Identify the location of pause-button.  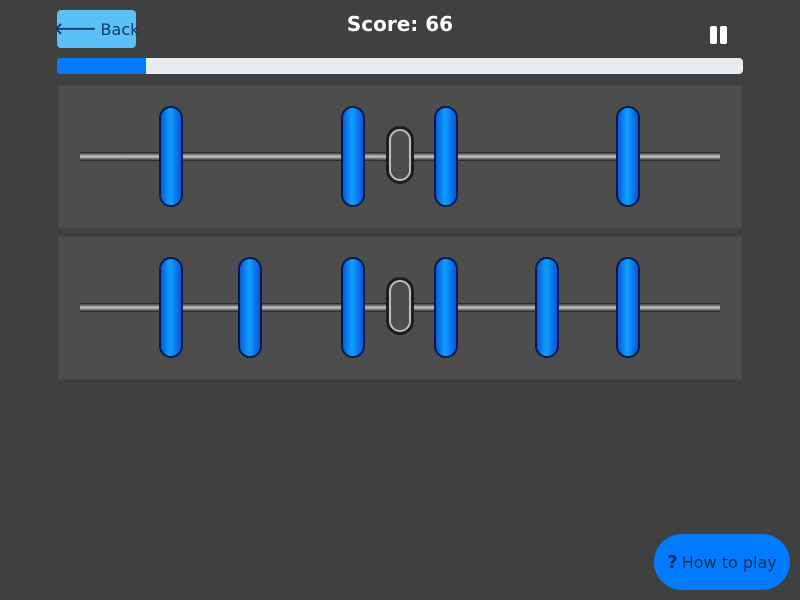
(719, 35).